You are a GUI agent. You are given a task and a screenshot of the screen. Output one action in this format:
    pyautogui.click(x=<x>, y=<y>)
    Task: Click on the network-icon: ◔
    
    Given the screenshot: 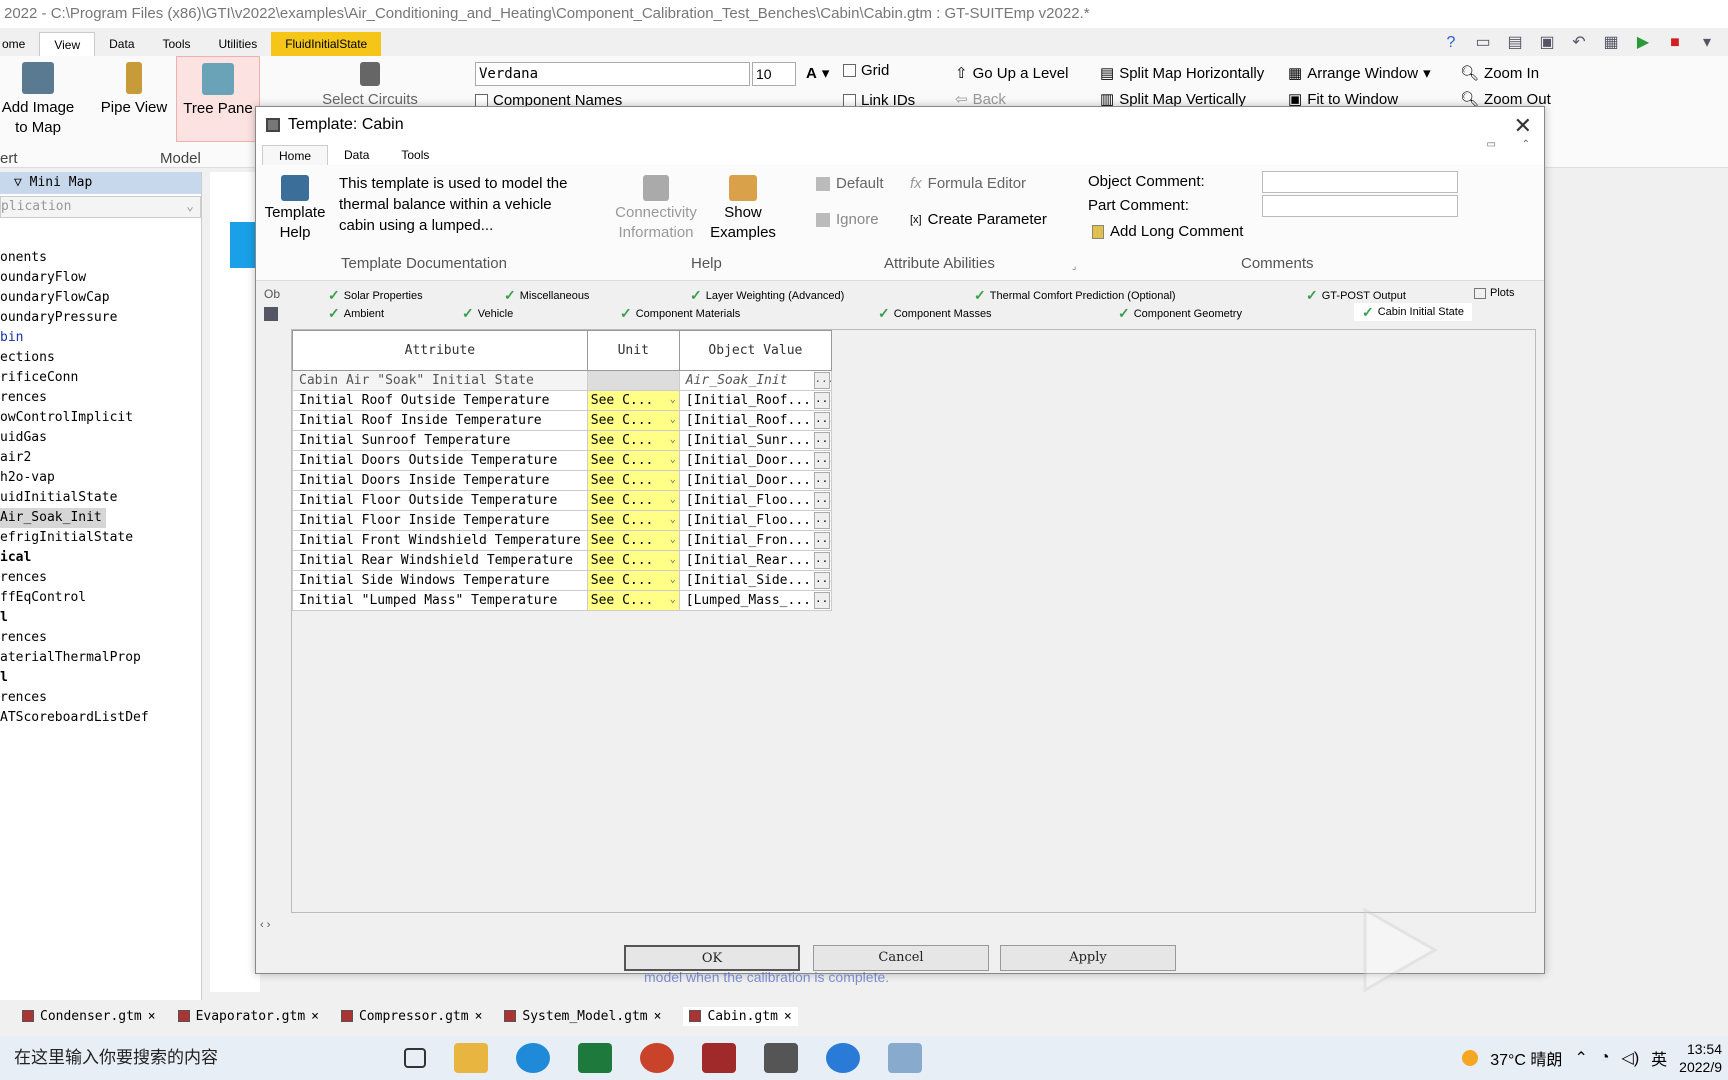 What is the action you would take?
    pyautogui.click(x=1605, y=1058)
    